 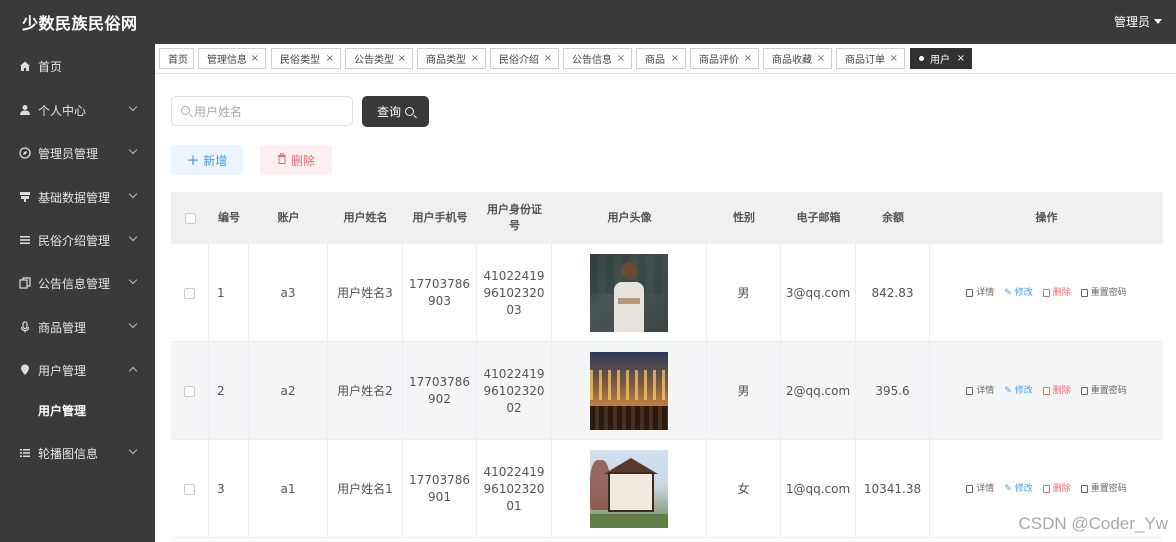 What do you see at coordinates (77, 240) in the screenshot?
I see `sidebar-item-folk-intro: 民俗介绍管理` at bounding box center [77, 240].